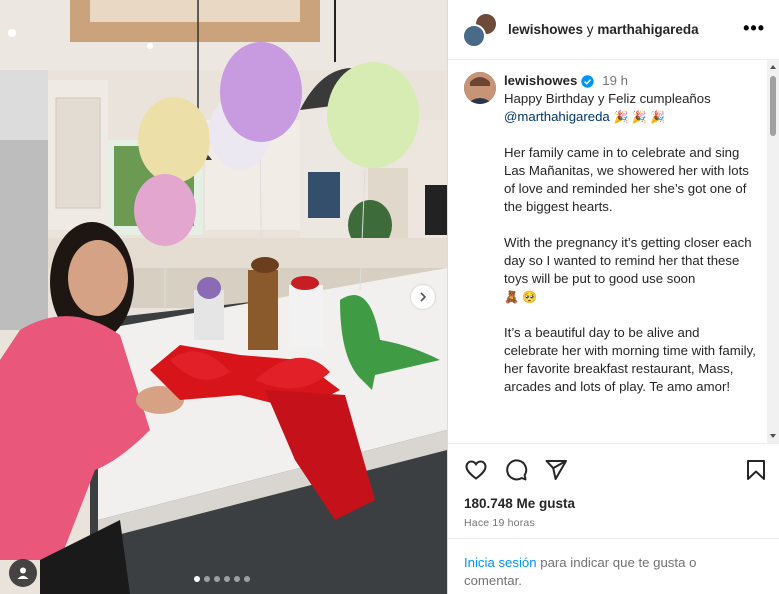  What do you see at coordinates (630, 81) in the screenshot?
I see `caption-top: lewishowes 19 h` at bounding box center [630, 81].